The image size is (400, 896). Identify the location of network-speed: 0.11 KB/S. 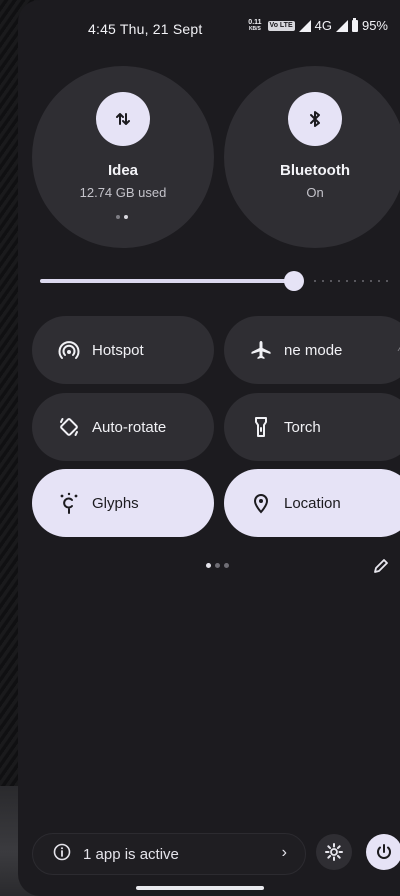
(254, 26).